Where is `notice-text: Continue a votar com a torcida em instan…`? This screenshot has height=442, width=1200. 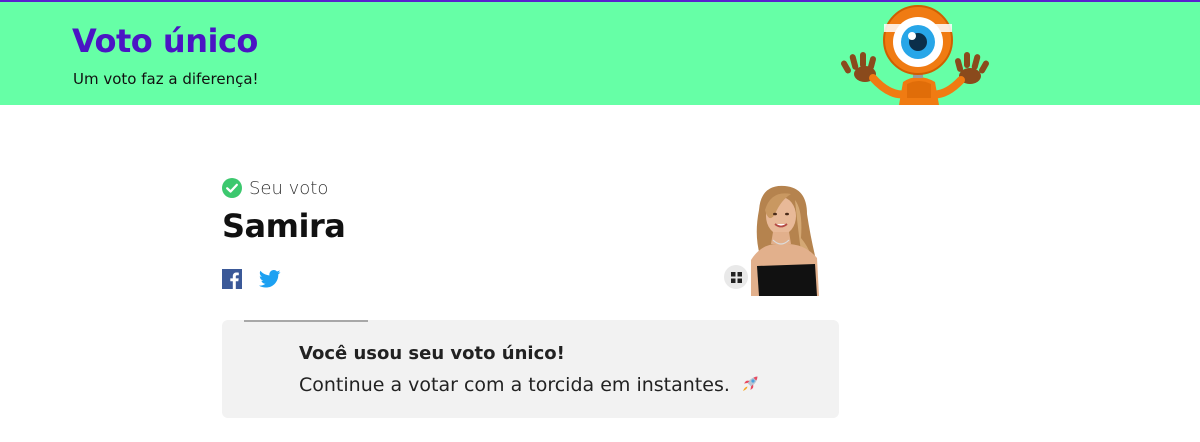
notice-text: Continue a votar com a torcida em instan… is located at coordinates (514, 385).